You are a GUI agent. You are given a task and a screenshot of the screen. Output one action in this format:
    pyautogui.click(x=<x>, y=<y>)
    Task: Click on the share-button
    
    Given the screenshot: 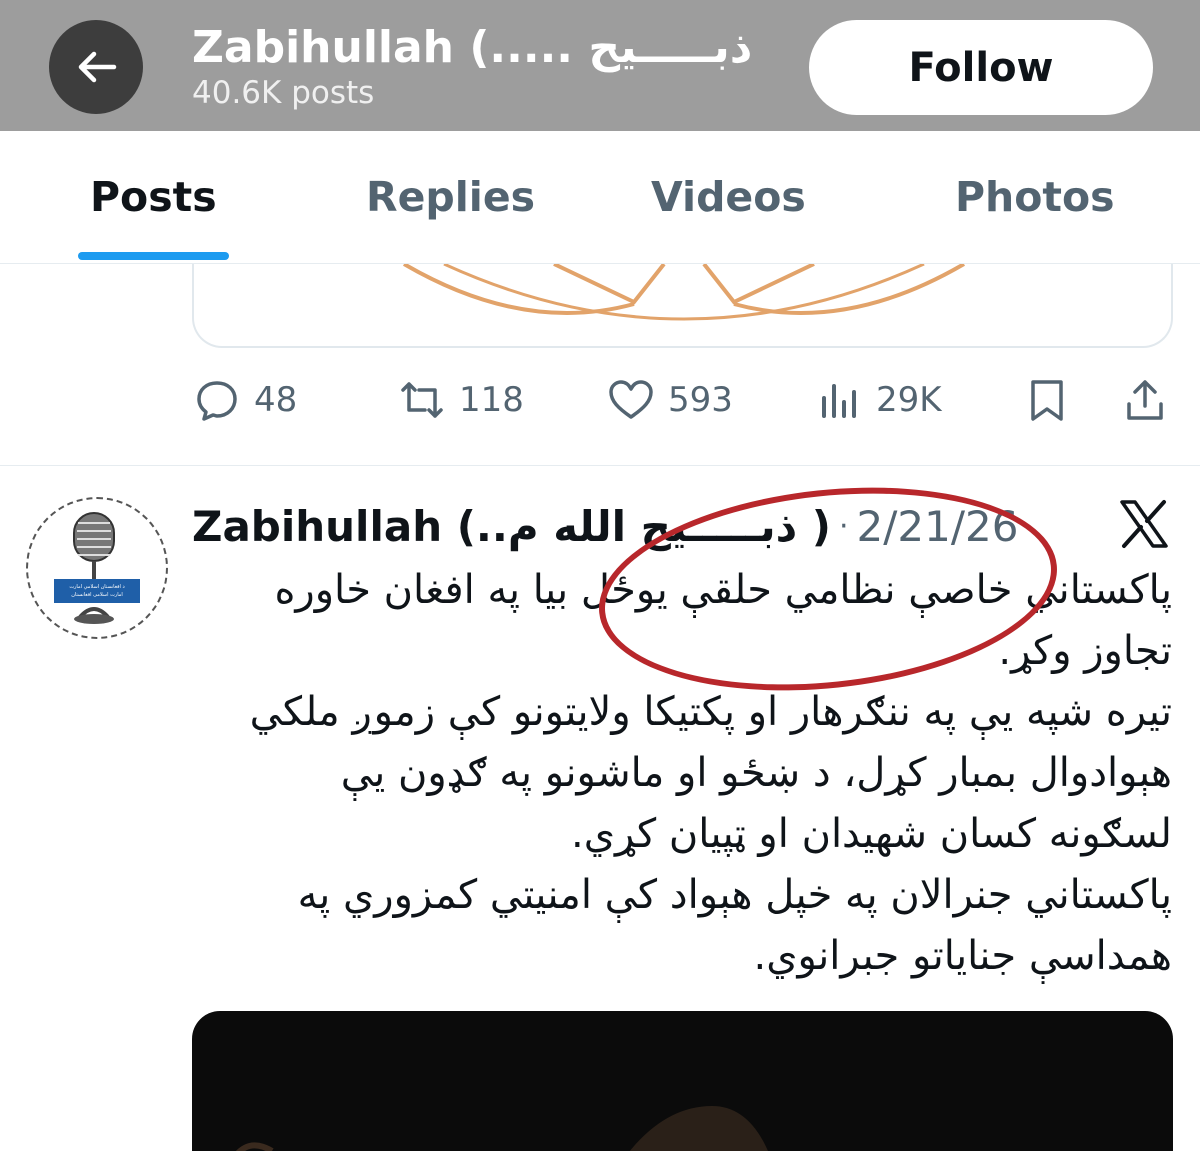 What is the action you would take?
    pyautogui.click(x=1145, y=400)
    